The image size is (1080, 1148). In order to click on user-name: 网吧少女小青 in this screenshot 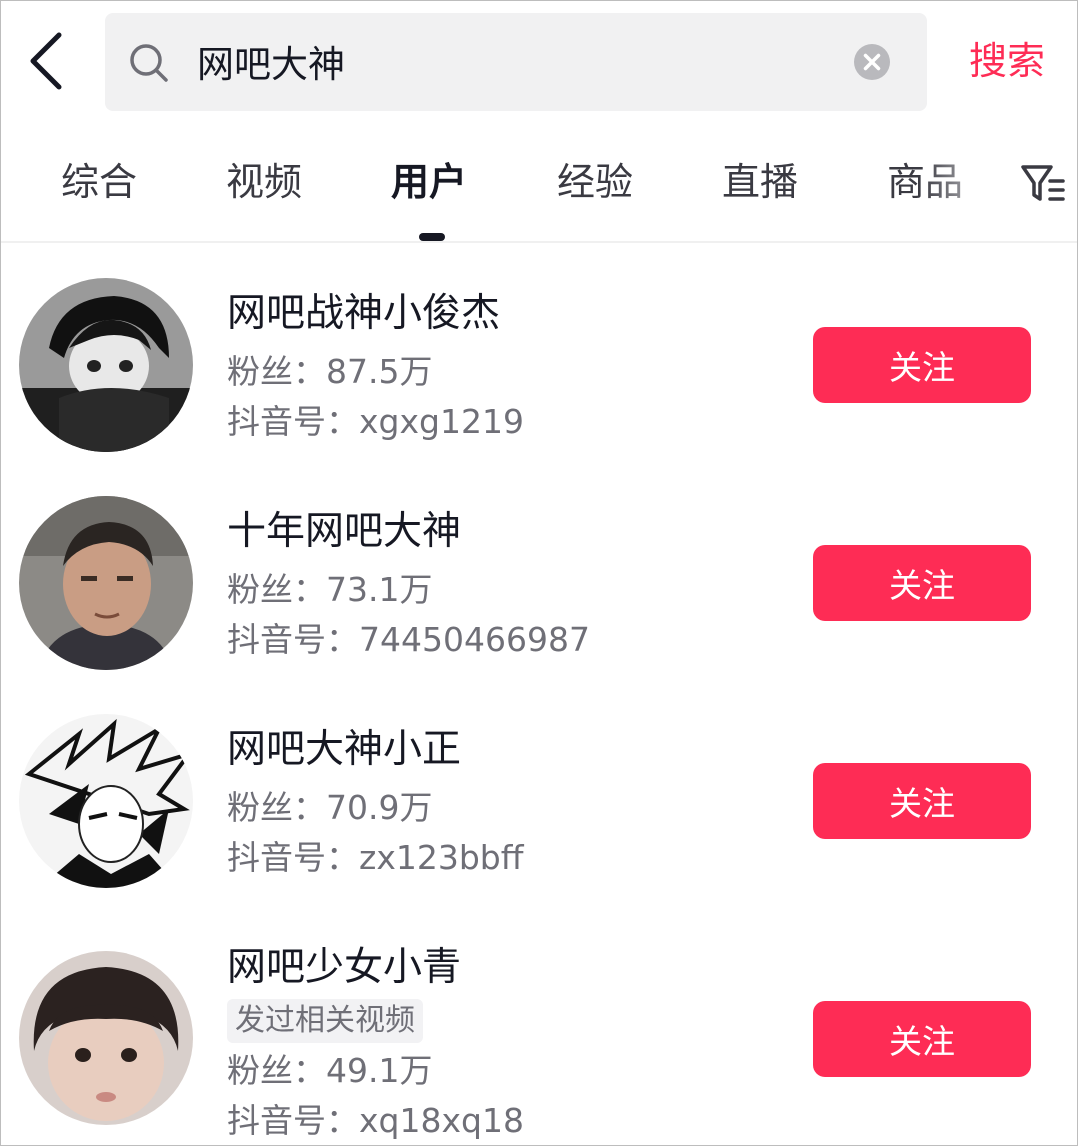, I will do `click(344, 968)`.